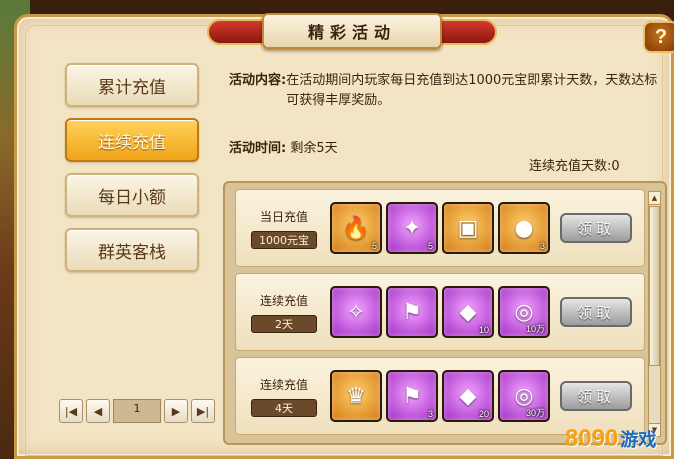 This screenshot has width=674, height=459. I want to click on reward-condition: 连续充值 4天, so click(284, 396).